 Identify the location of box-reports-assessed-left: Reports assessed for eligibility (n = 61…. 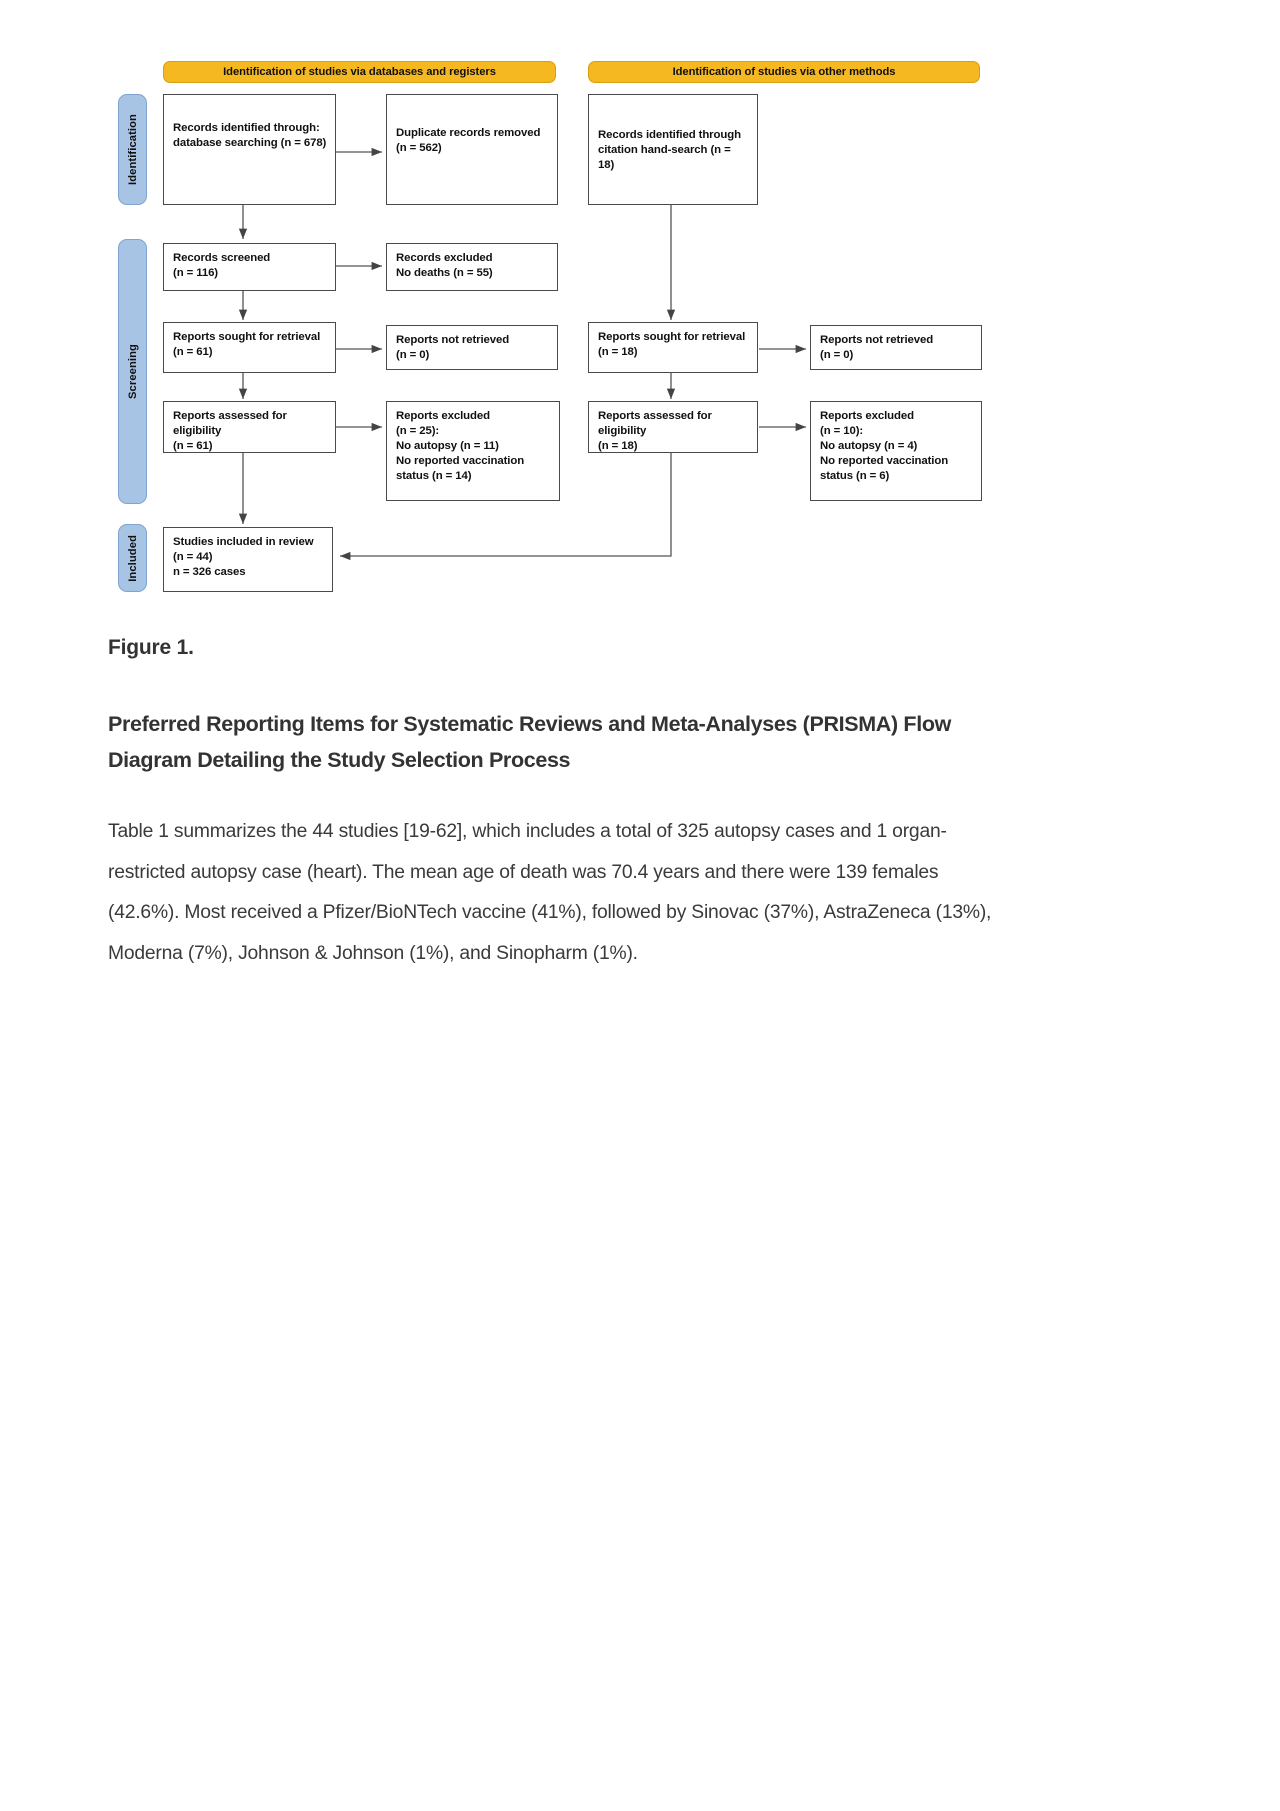
(249, 427).